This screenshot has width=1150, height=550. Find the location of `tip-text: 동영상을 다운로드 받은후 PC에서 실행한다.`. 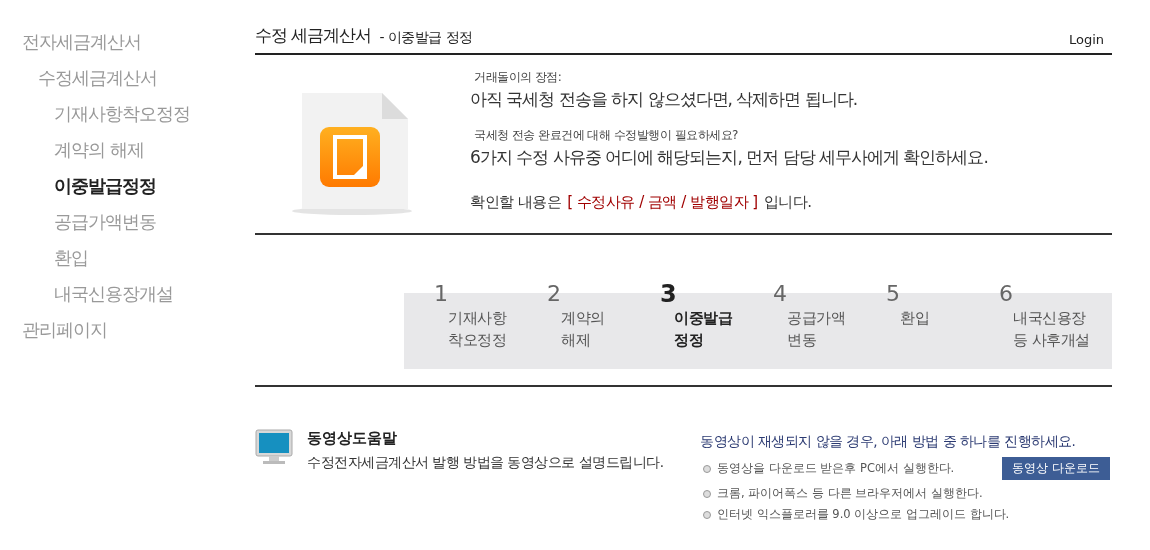

tip-text: 동영상을 다운로드 받은후 PC에서 실행한다. is located at coordinates (836, 468).